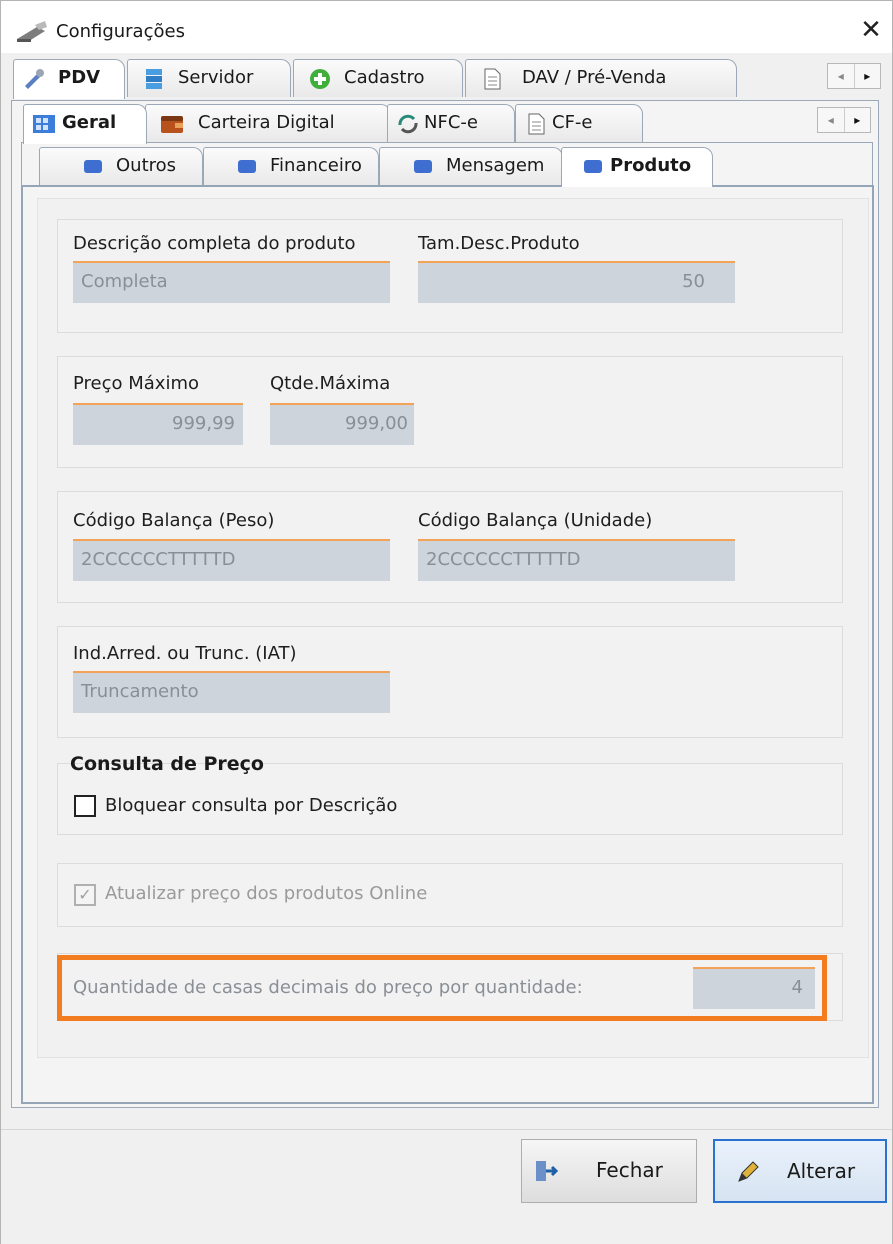 The image size is (893, 1244). Describe the element at coordinates (320, 79) in the screenshot. I see `add-circle-icon` at that location.